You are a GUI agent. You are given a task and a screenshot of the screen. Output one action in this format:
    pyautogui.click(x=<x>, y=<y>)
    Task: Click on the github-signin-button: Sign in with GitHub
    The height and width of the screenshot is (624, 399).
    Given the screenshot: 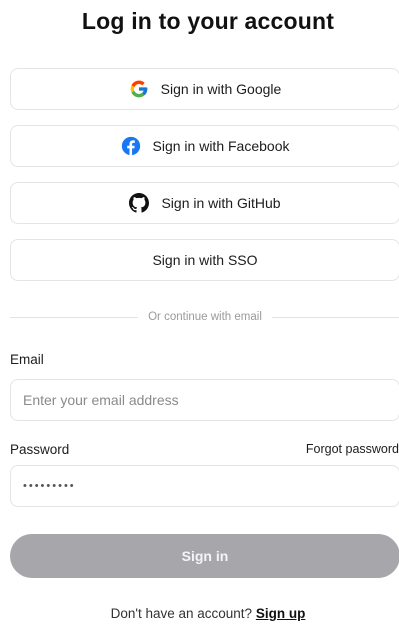 What is the action you would take?
    pyautogui.click(x=204, y=203)
    